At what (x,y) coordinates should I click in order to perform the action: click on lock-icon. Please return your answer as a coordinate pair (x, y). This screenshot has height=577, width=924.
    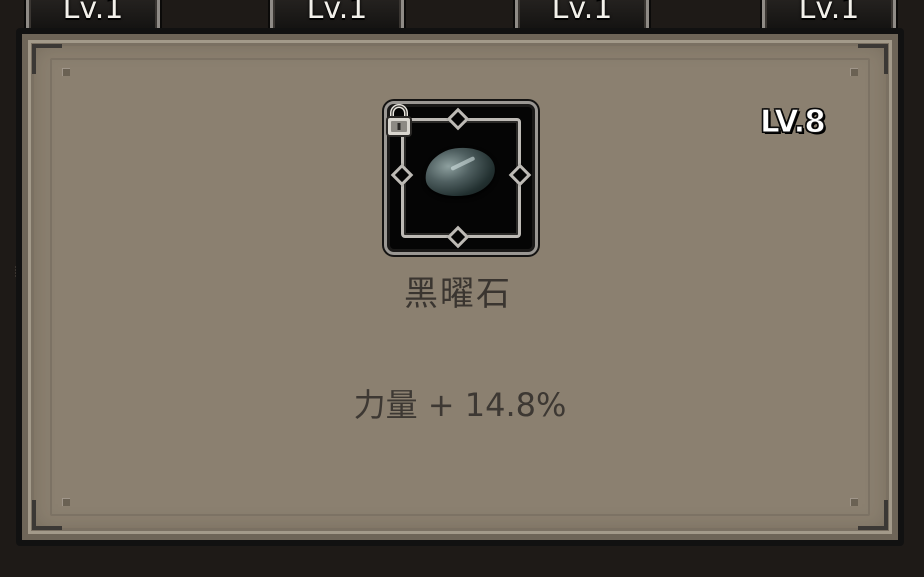
    Looking at the image, I should click on (399, 121).